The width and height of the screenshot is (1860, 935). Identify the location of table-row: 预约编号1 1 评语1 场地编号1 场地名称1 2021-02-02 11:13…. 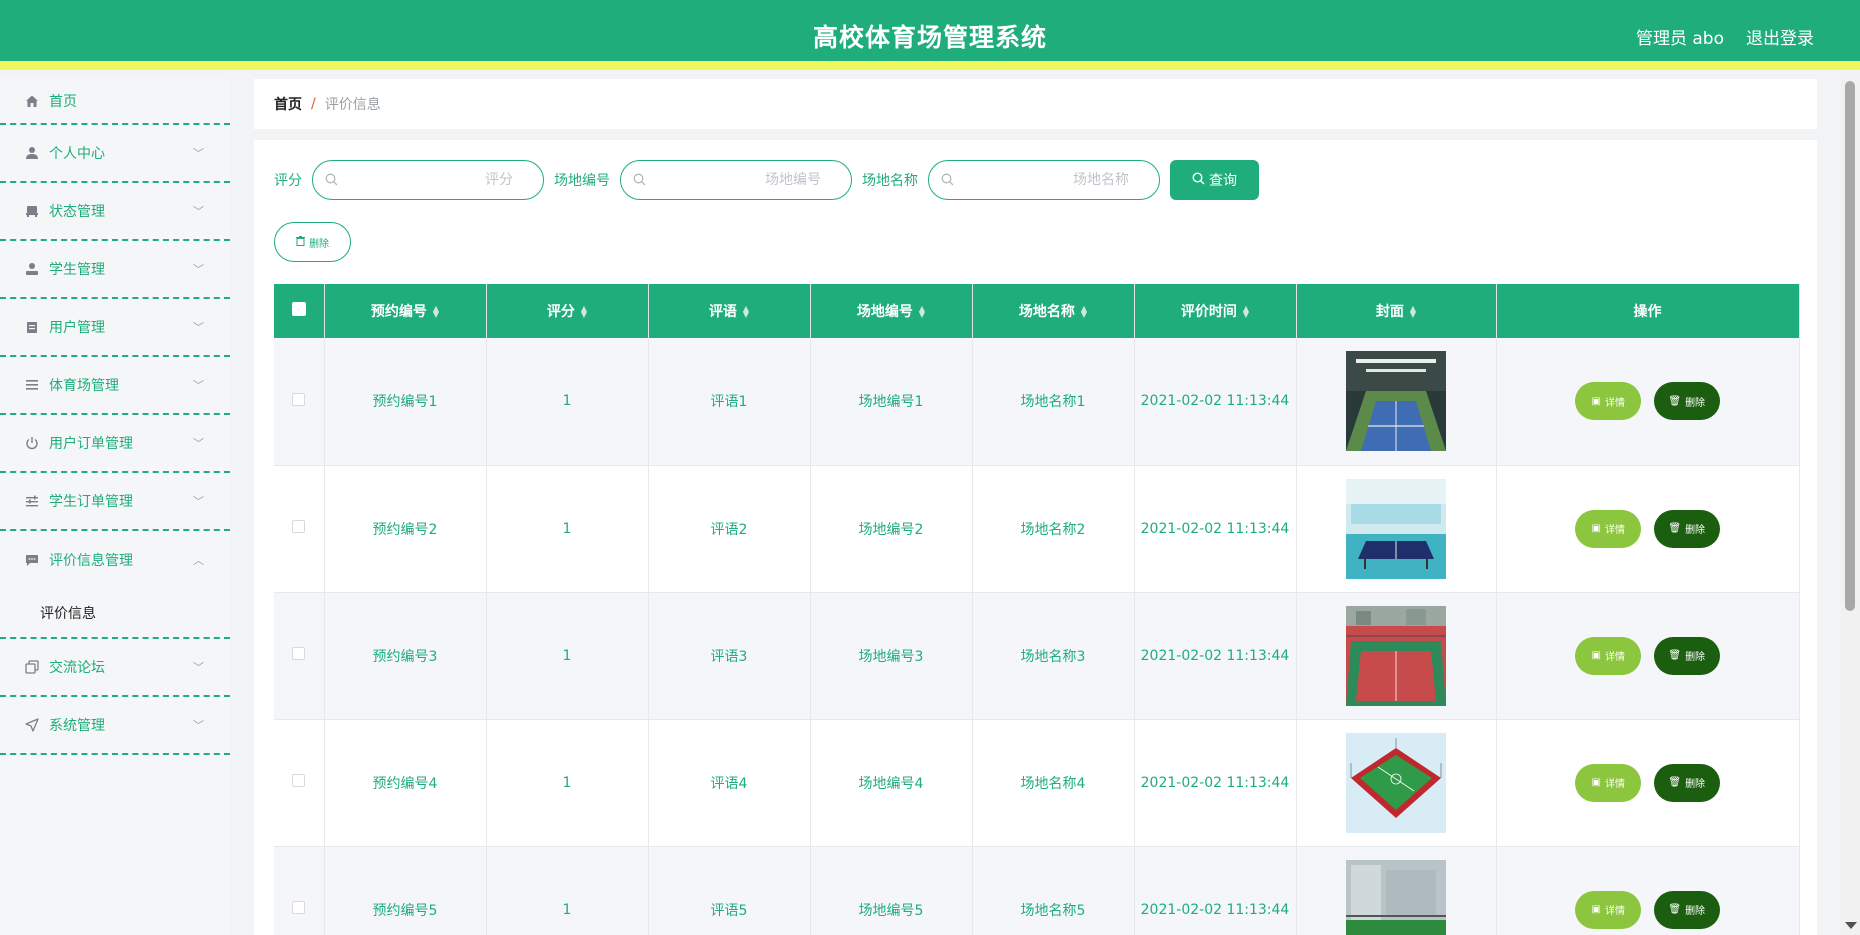
(1037, 402).